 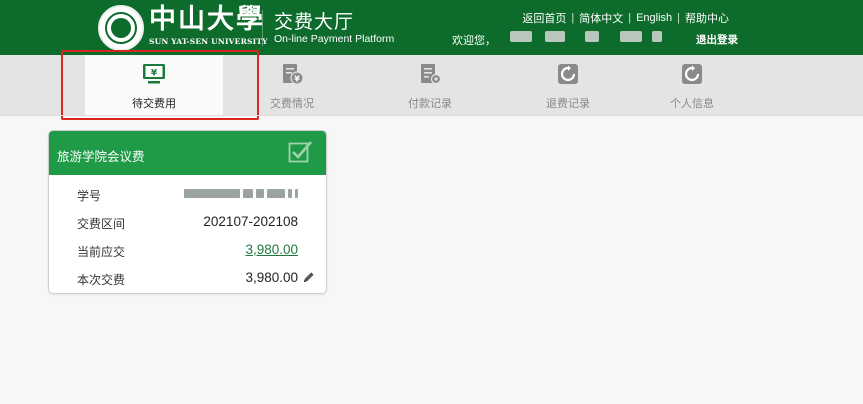 I want to click on row-label: 学号, so click(x=89, y=196).